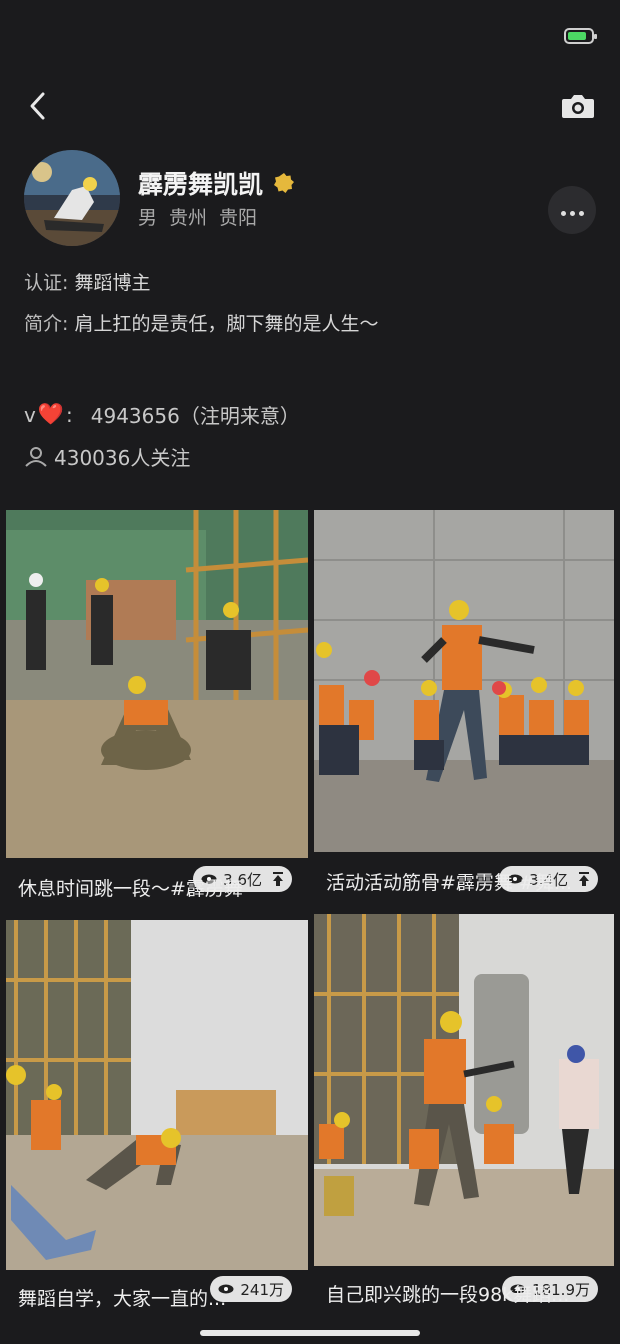  I want to click on camera-button, so click(578, 106).